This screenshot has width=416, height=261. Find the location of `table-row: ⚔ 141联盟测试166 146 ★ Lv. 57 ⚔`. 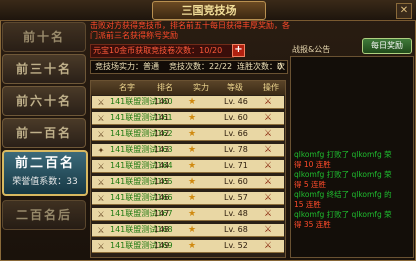

table-row: ⚔ 141联盟测试166 146 ★ Lv. 57 ⚔ is located at coordinates (188, 198).